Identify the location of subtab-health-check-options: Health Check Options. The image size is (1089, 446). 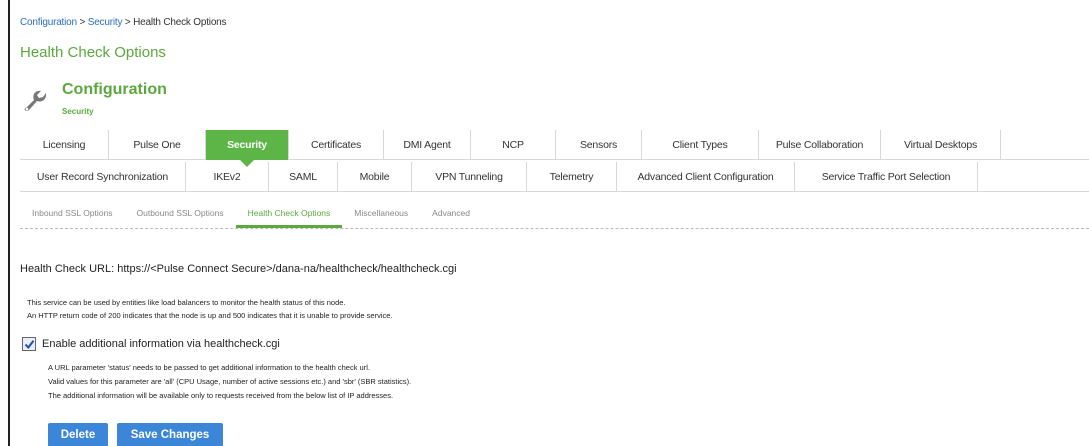
(289, 216).